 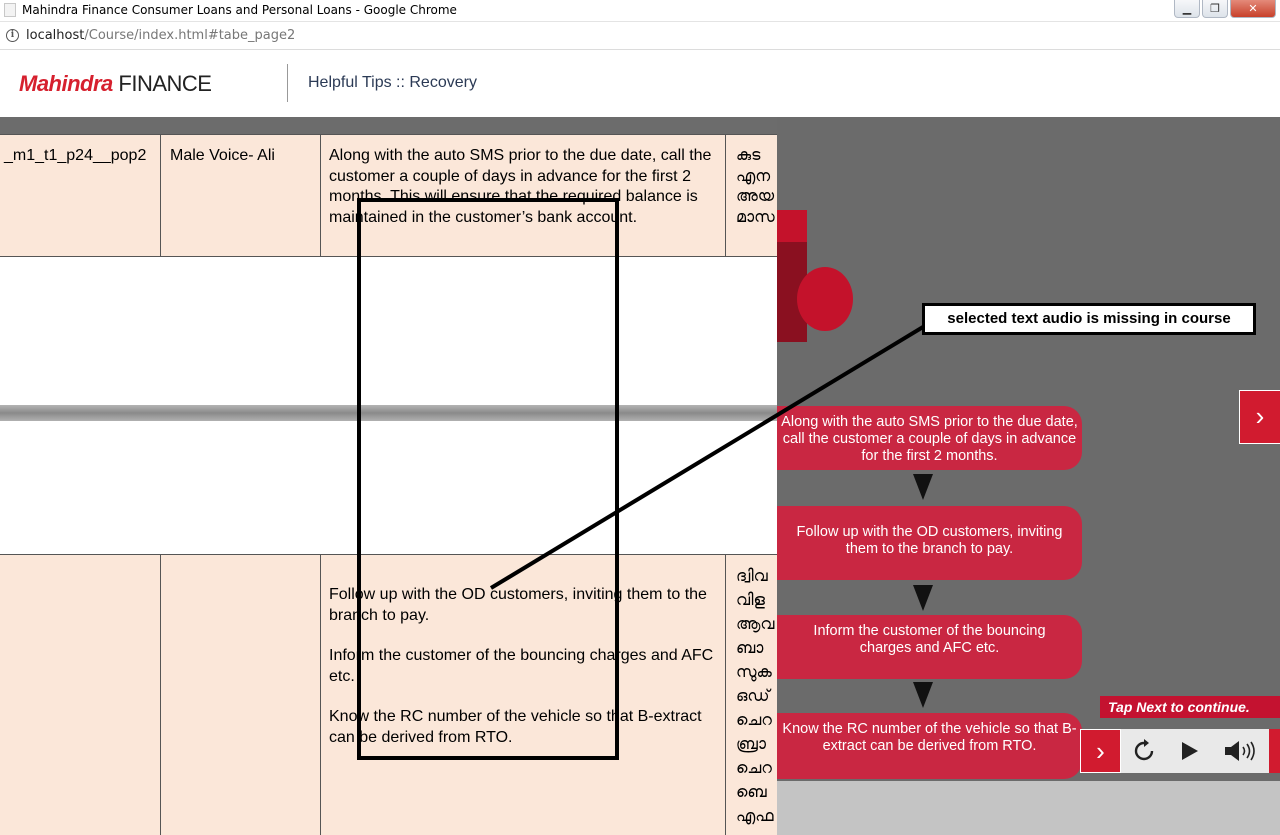 I want to click on logo-finance: FINANCE, so click(x=165, y=83).